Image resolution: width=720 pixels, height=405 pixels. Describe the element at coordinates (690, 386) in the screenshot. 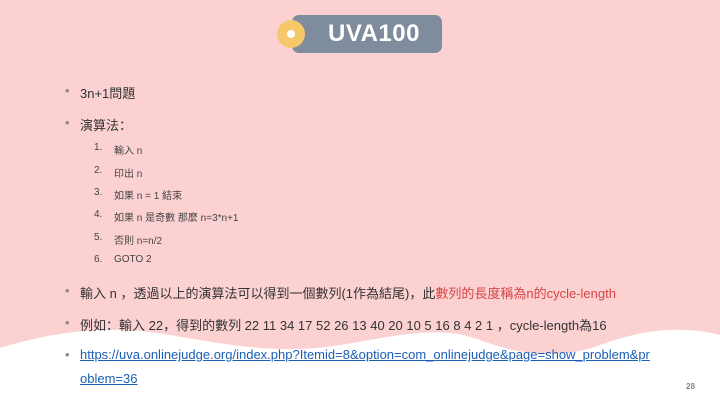

I see `page-number: 28` at that location.